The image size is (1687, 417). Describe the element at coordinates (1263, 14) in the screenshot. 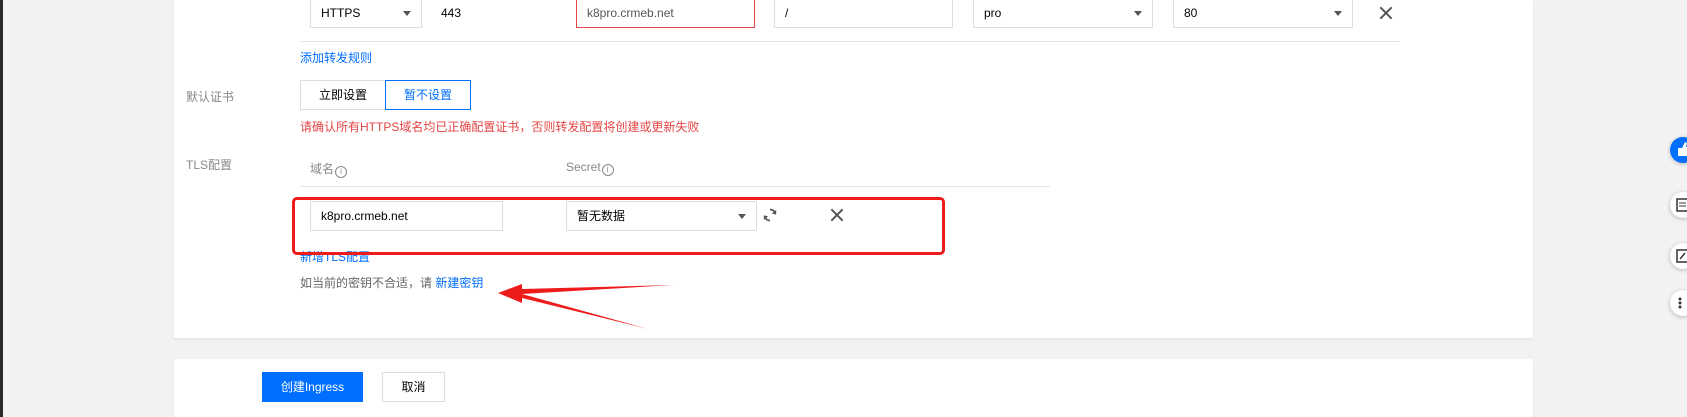

I see `service-port-select: 80` at that location.